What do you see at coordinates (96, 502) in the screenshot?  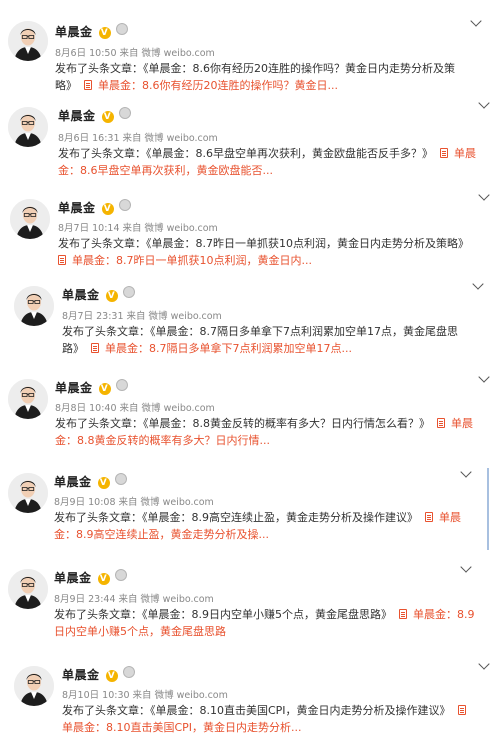 I see `post-time: 8月9日 10:08 来自` at bounding box center [96, 502].